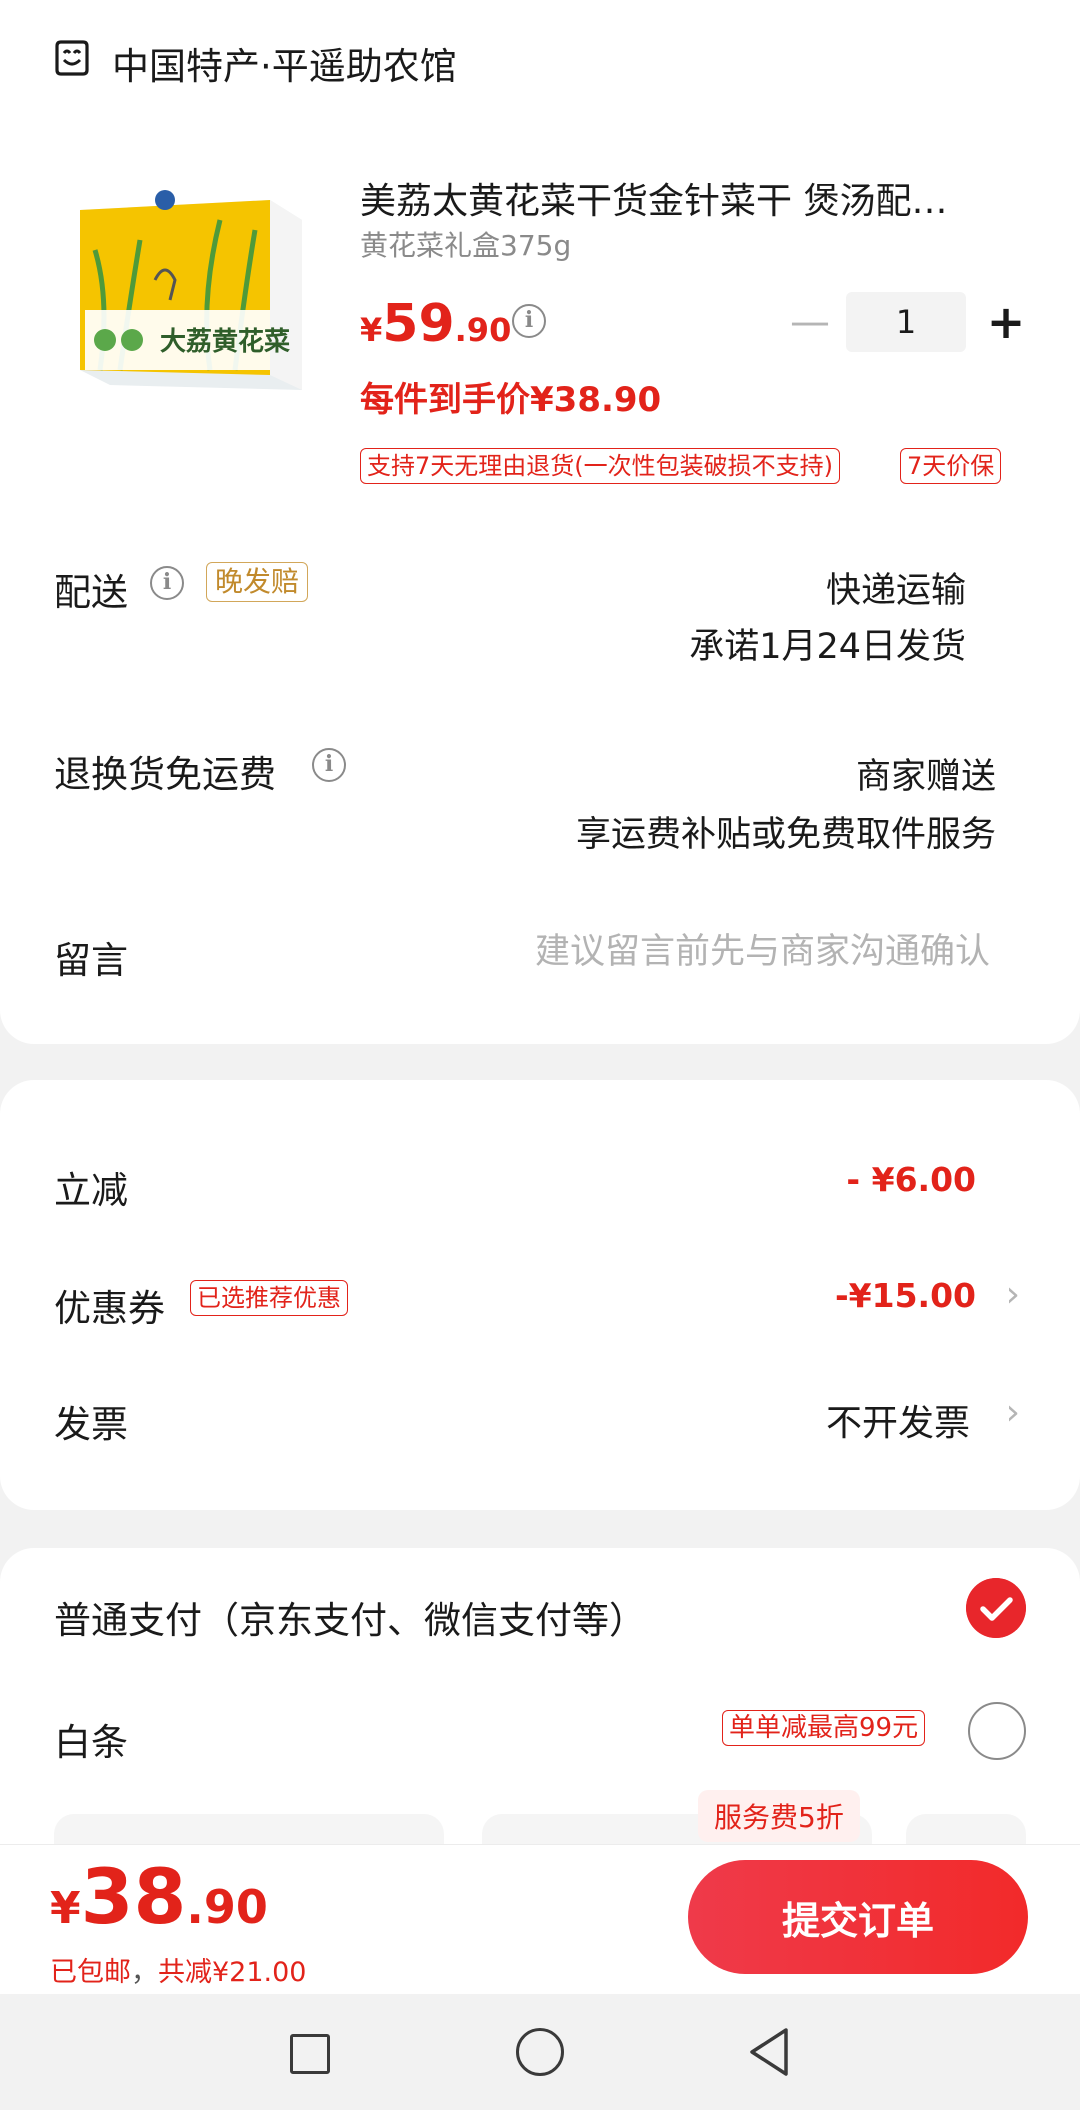 Image resolution: width=1080 pixels, height=2110 pixels. Describe the element at coordinates (371, 330) in the screenshot. I see `price-symbol: ¥` at that location.